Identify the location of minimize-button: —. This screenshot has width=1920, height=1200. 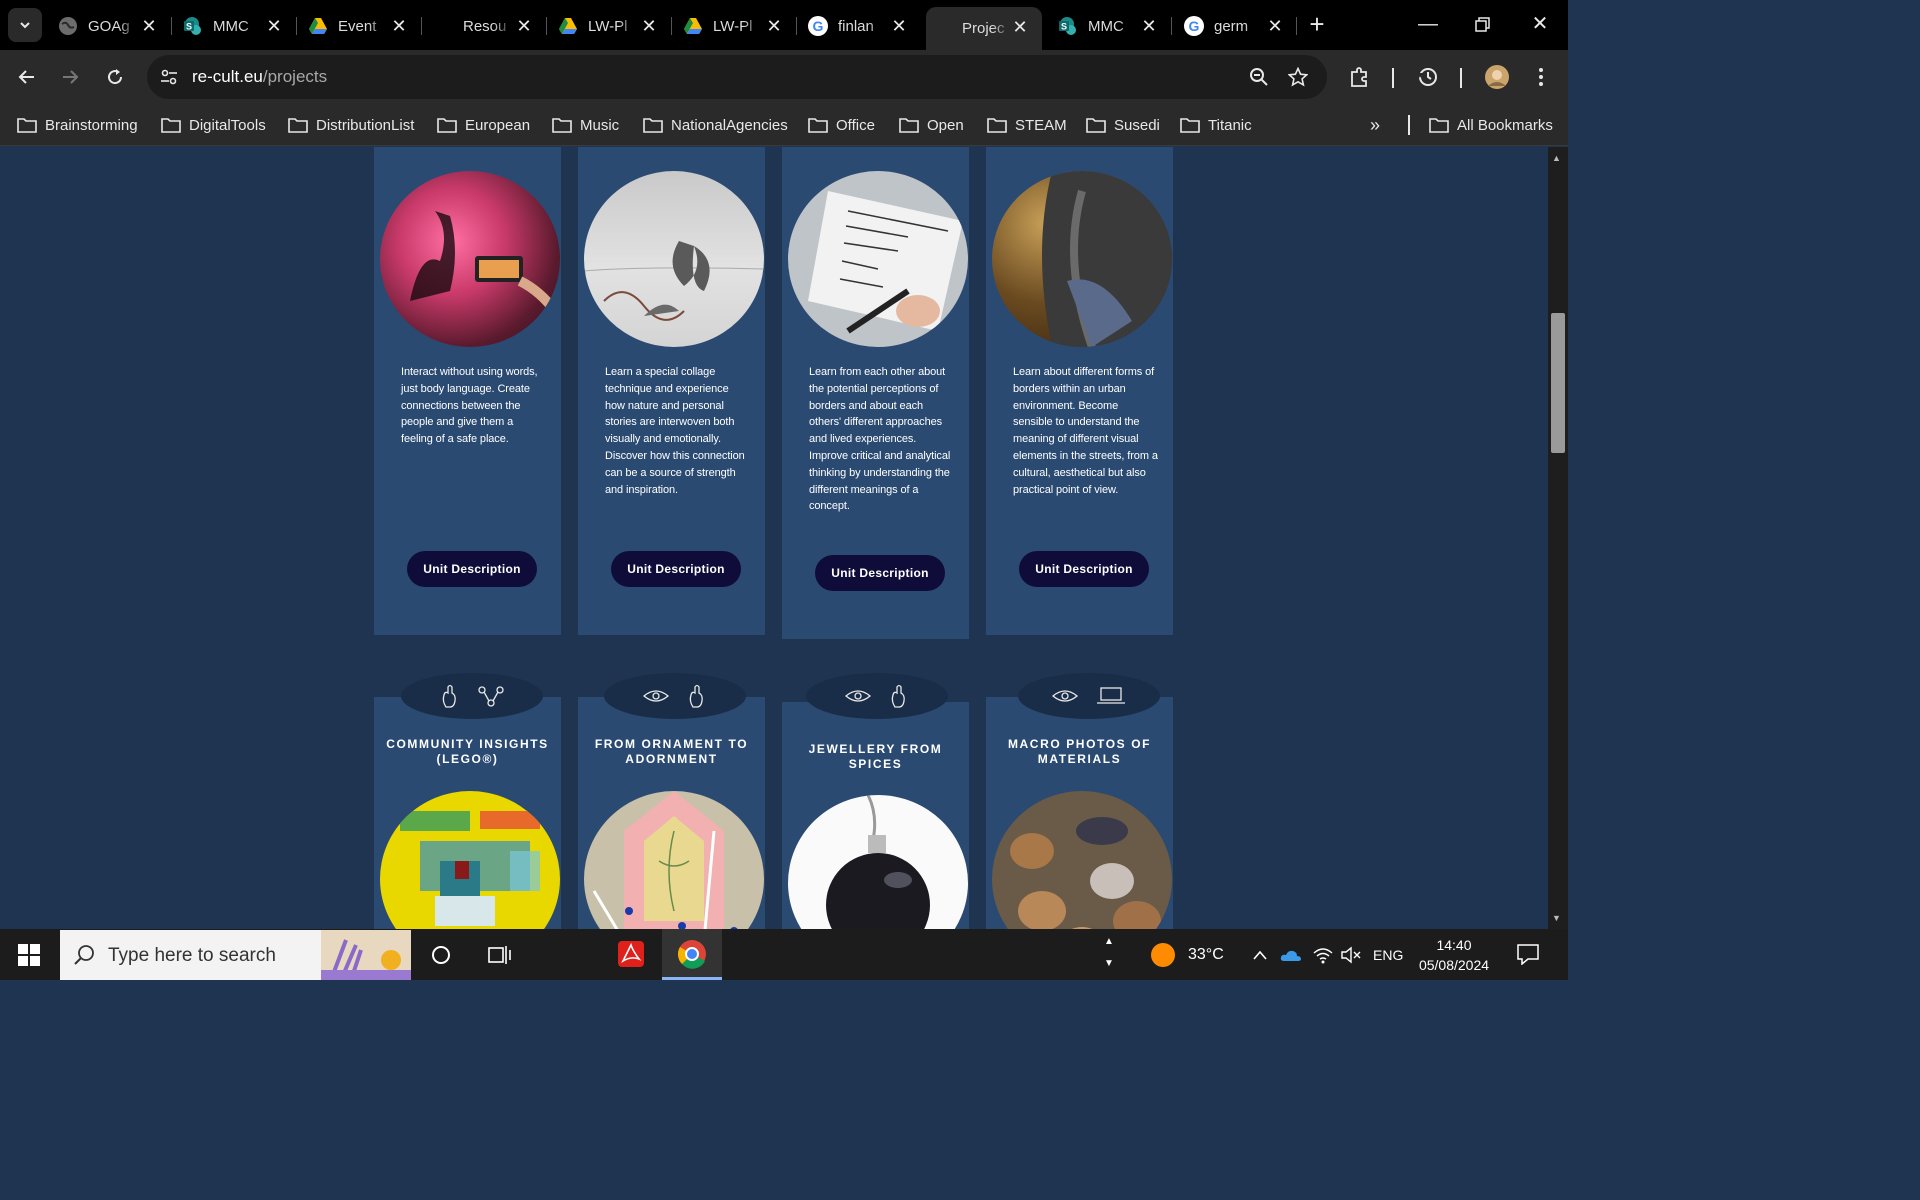
(1428, 25).